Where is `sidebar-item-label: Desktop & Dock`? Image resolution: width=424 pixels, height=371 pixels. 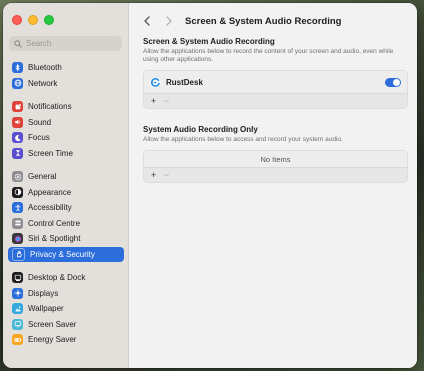 sidebar-item-label: Desktop & Dock is located at coordinates (57, 278).